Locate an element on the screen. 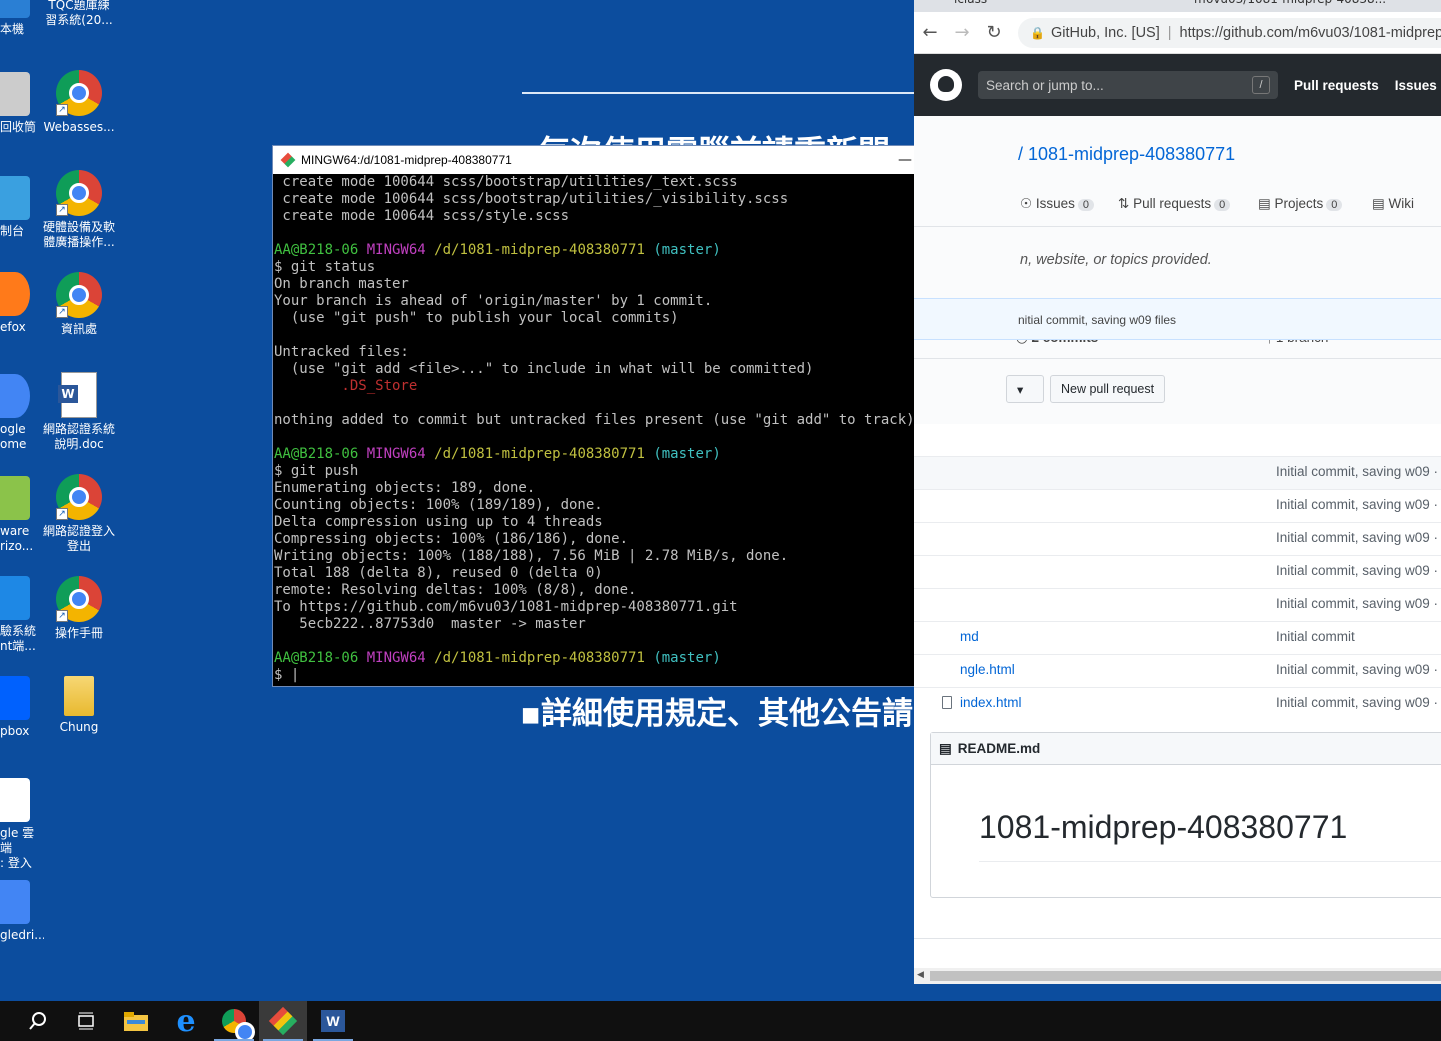 This screenshot has height=1041, width=1441. desktop-shortcut: efox is located at coordinates (22, 303).